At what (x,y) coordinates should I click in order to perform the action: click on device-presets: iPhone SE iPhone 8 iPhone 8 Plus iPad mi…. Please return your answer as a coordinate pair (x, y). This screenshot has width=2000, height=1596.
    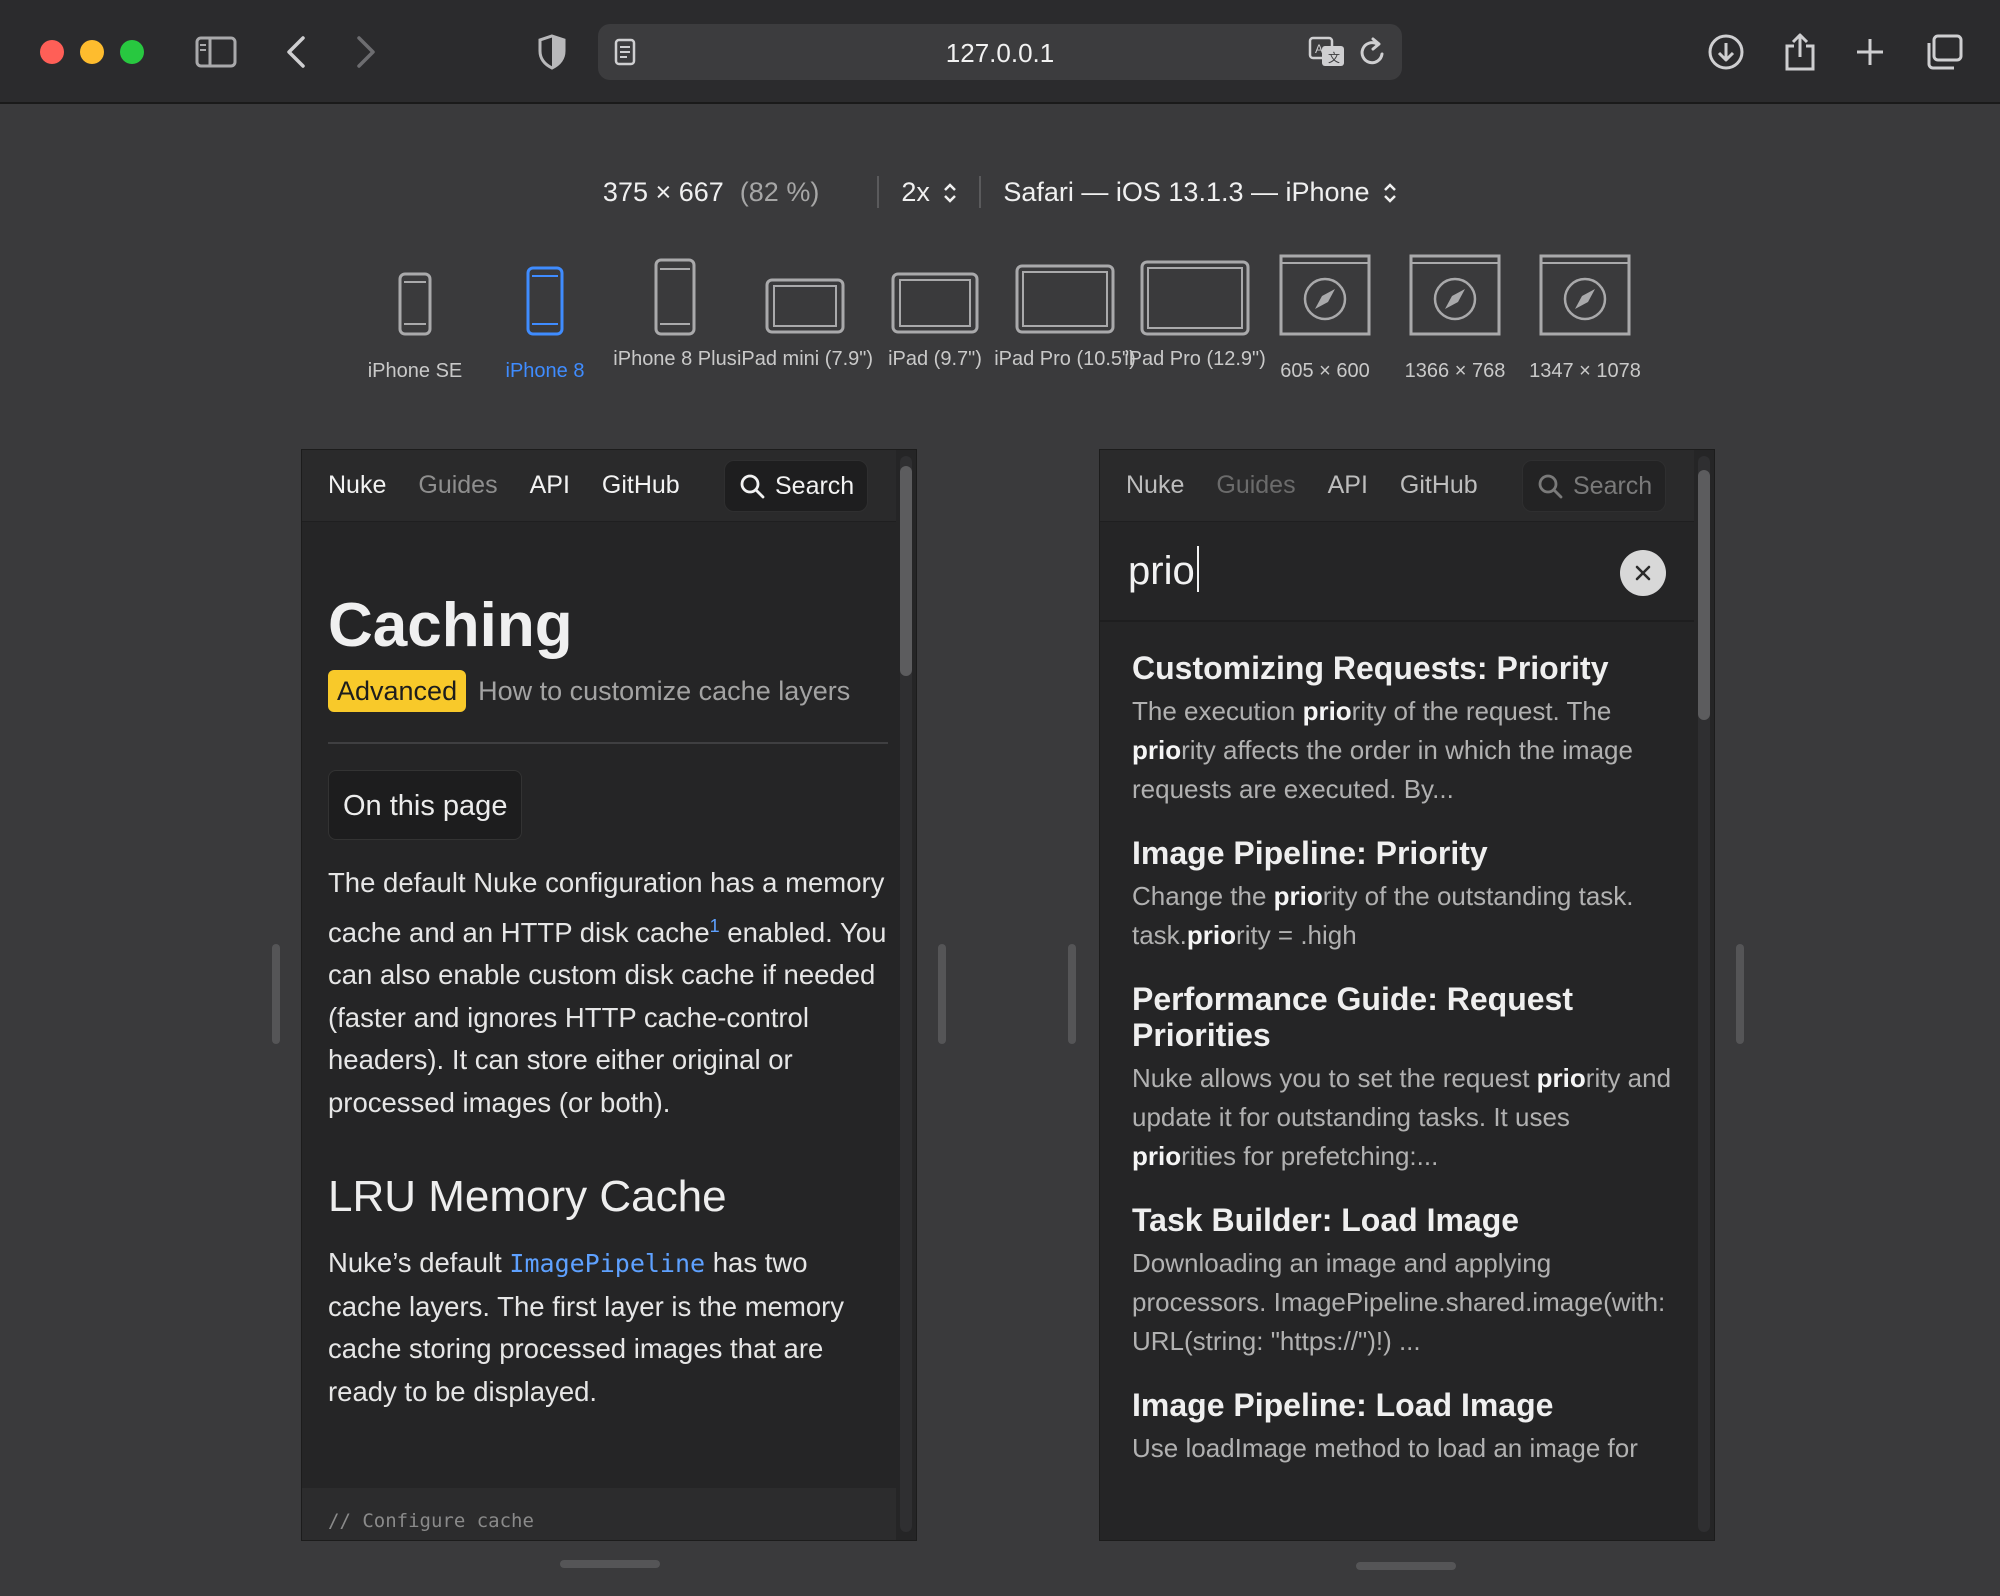
    Looking at the image, I should click on (1000, 325).